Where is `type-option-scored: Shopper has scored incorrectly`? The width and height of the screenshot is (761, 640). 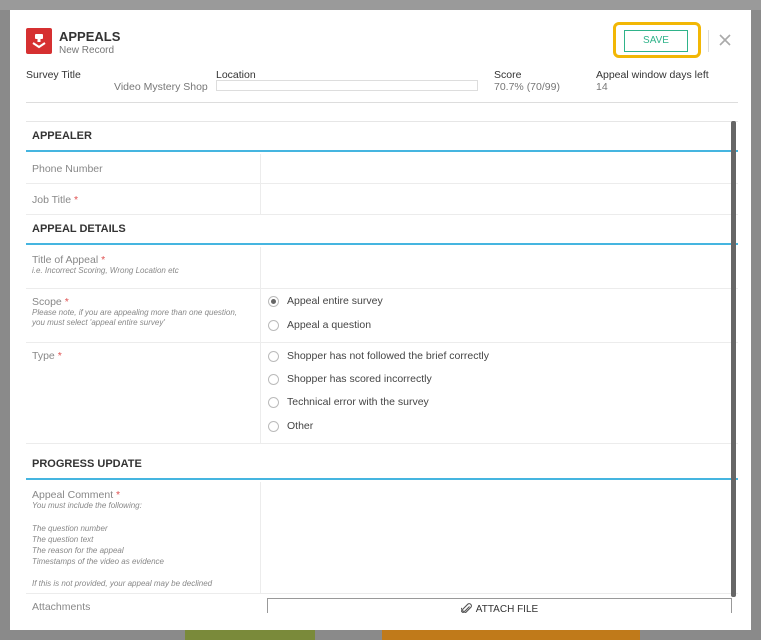
type-option-scored: Shopper has scored incorrectly is located at coordinates (350, 379).